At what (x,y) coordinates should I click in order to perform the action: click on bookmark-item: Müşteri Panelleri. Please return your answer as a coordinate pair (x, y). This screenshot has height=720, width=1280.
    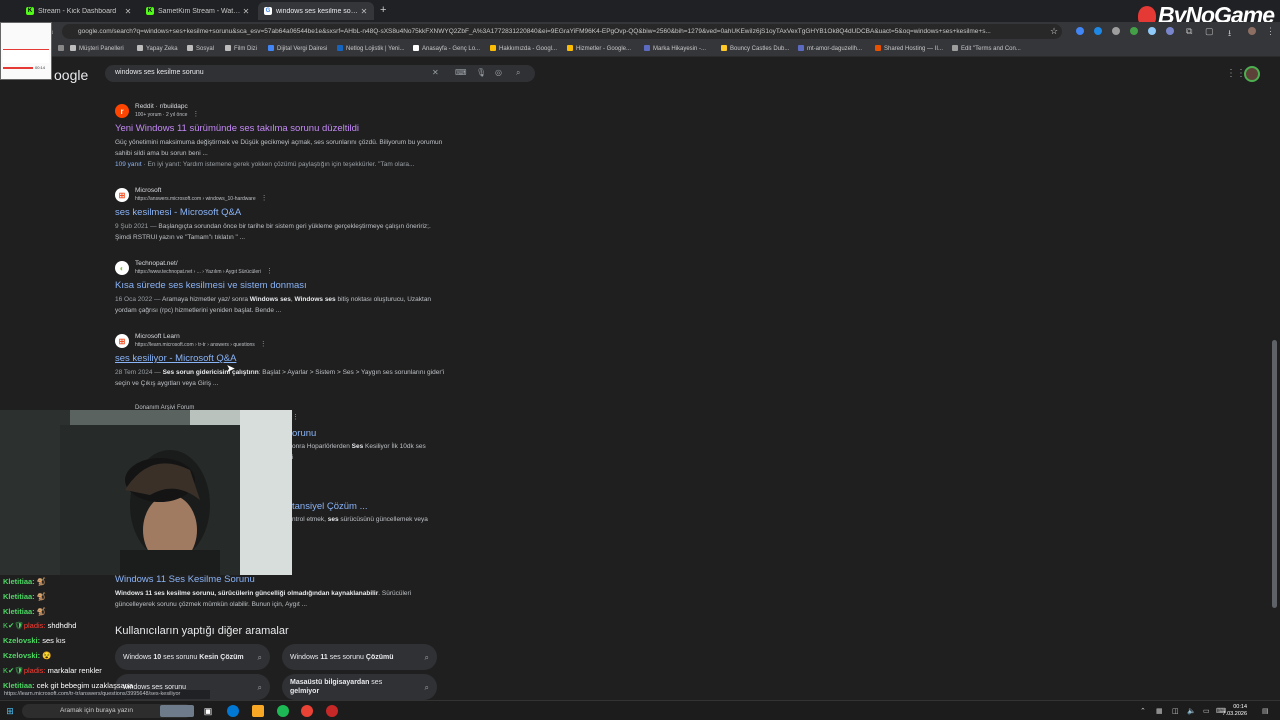
    Looking at the image, I should click on (97, 48).